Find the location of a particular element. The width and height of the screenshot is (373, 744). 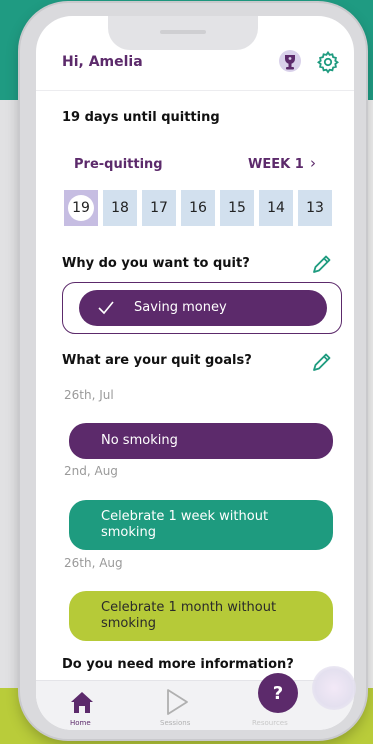

day-cell-14: 14 is located at coordinates (276, 208).